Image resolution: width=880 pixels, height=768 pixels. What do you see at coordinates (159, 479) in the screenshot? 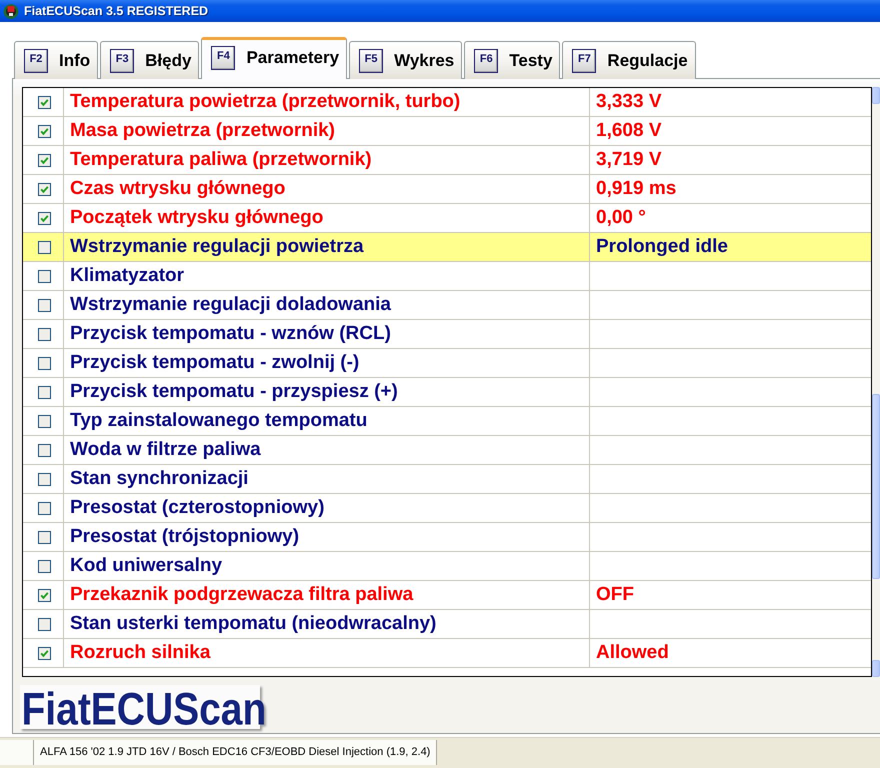
I see `parameter-name: Stan synchronizacji` at bounding box center [159, 479].